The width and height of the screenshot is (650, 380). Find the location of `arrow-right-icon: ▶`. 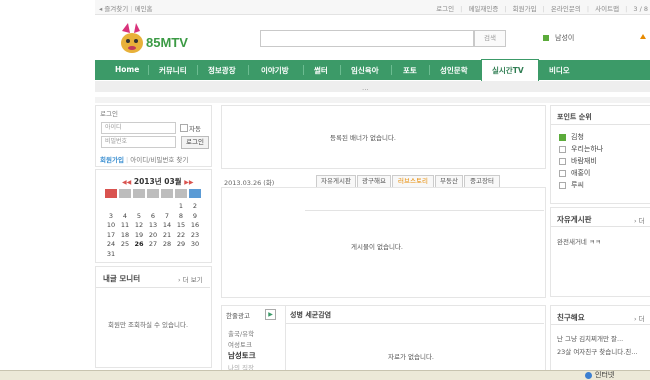

arrow-right-icon: ▶ is located at coordinates (270, 314).